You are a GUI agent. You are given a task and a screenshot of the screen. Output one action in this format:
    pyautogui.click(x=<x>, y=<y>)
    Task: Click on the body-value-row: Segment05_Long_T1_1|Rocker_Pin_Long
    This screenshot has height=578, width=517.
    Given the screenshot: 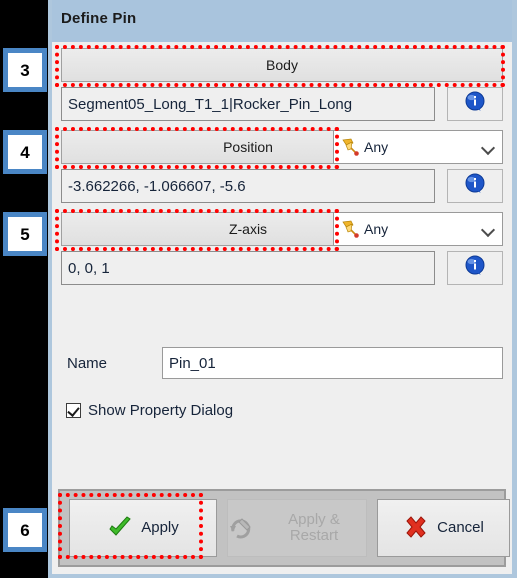 What is the action you would take?
    pyautogui.click(x=282, y=104)
    